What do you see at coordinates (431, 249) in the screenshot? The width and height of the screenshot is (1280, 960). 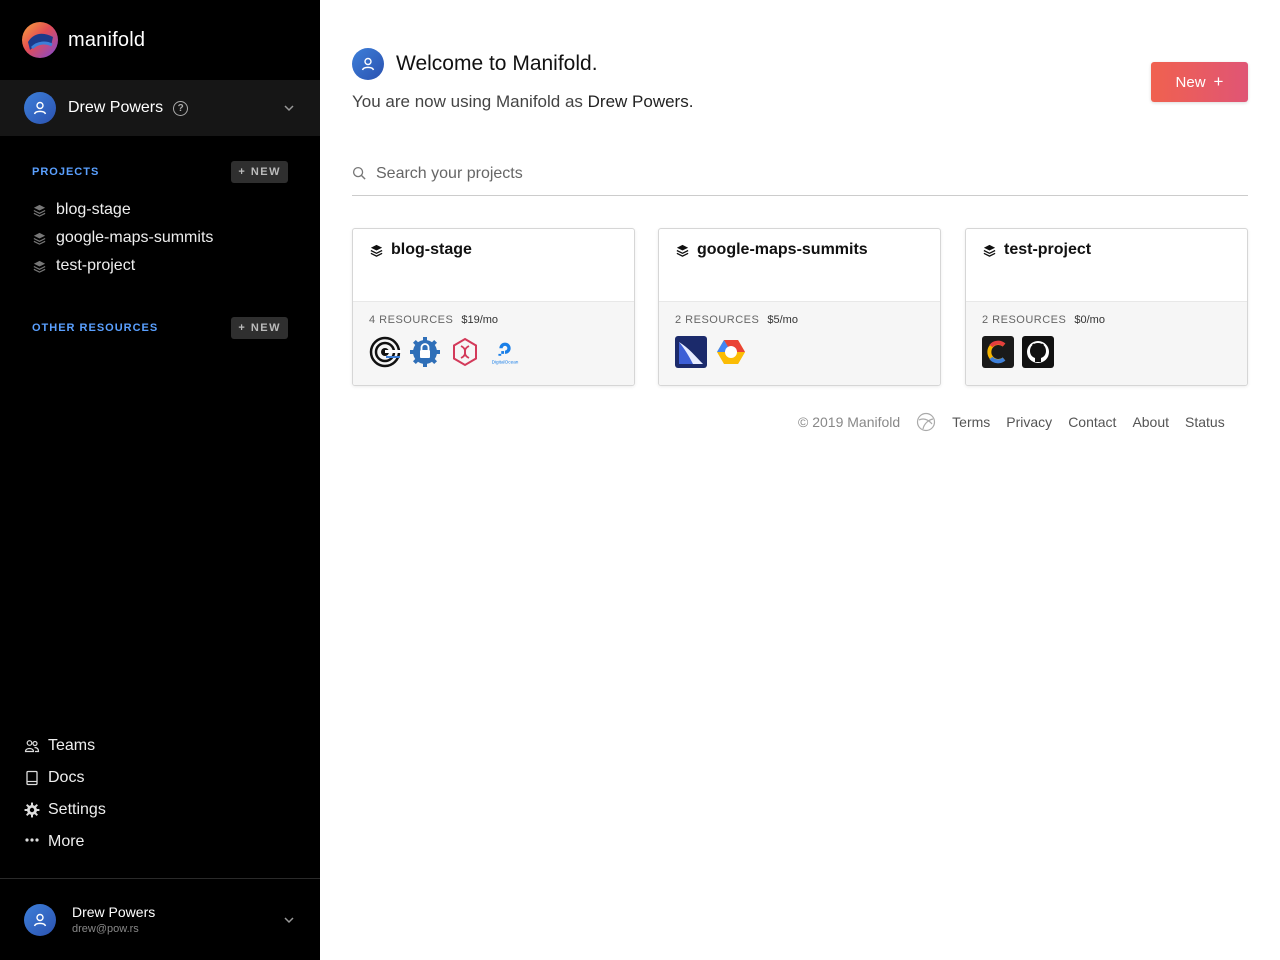 I see `card-title: blog-stage` at bounding box center [431, 249].